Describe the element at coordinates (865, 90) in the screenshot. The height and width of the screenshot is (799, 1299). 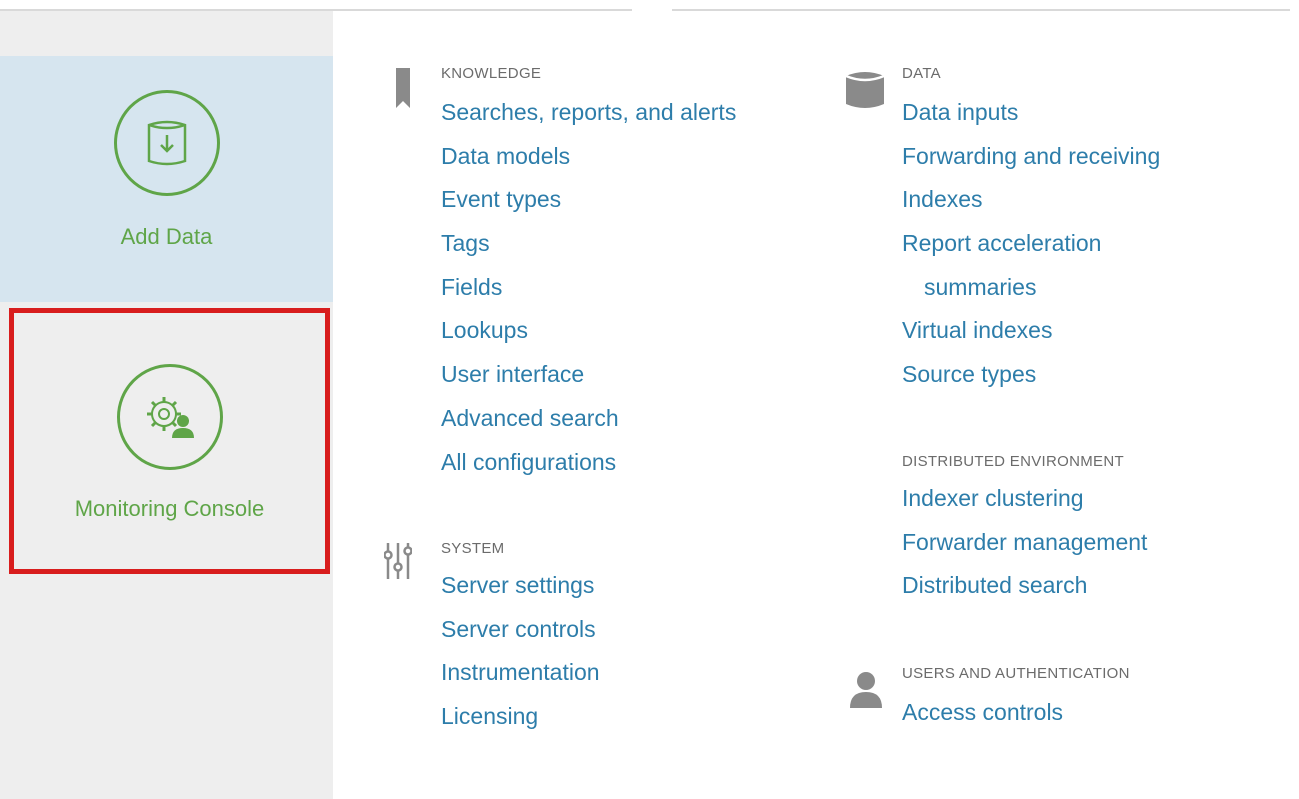
I see `database-icon` at that location.